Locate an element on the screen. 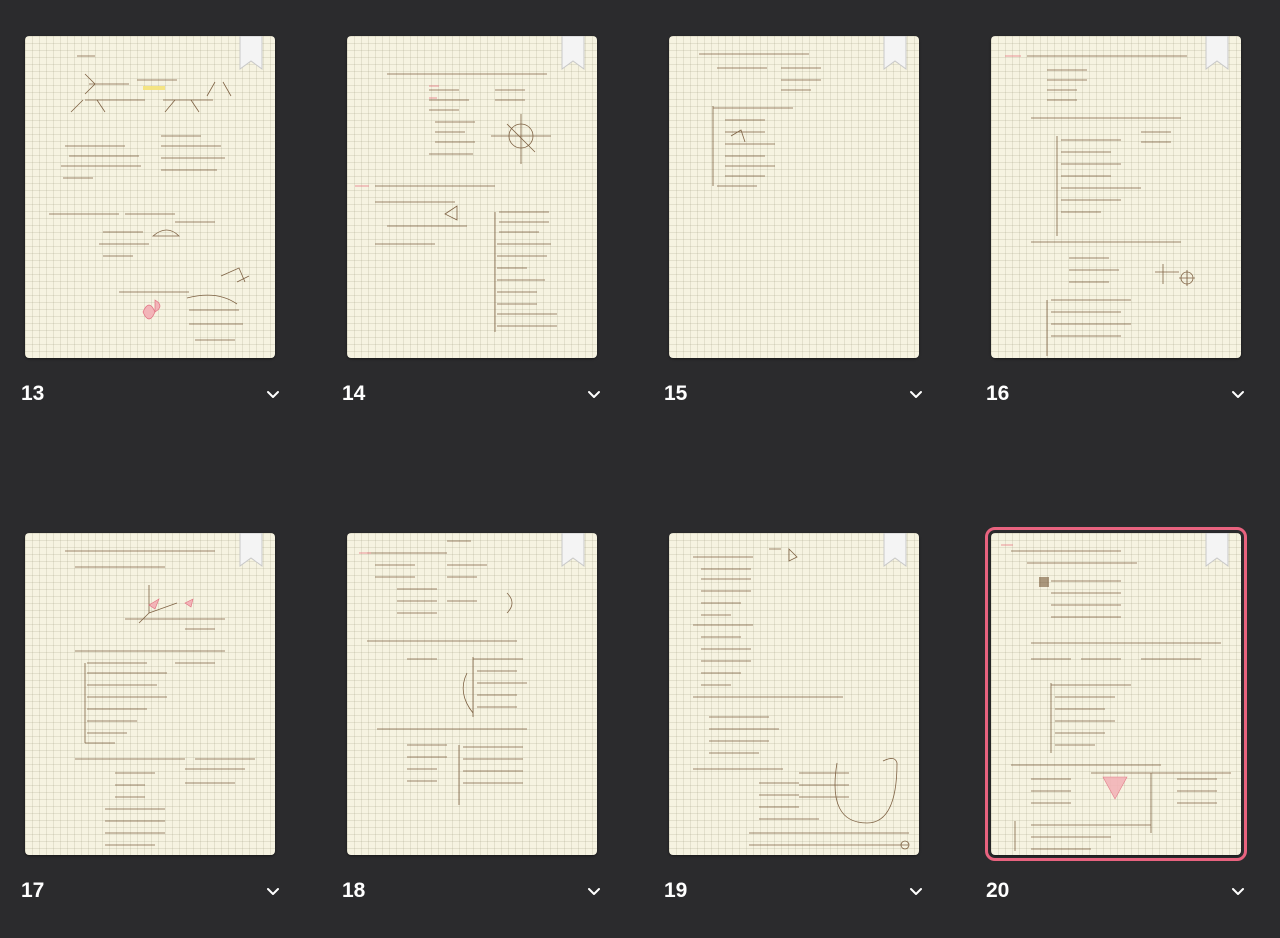  page-number: 14 is located at coordinates (354, 393).